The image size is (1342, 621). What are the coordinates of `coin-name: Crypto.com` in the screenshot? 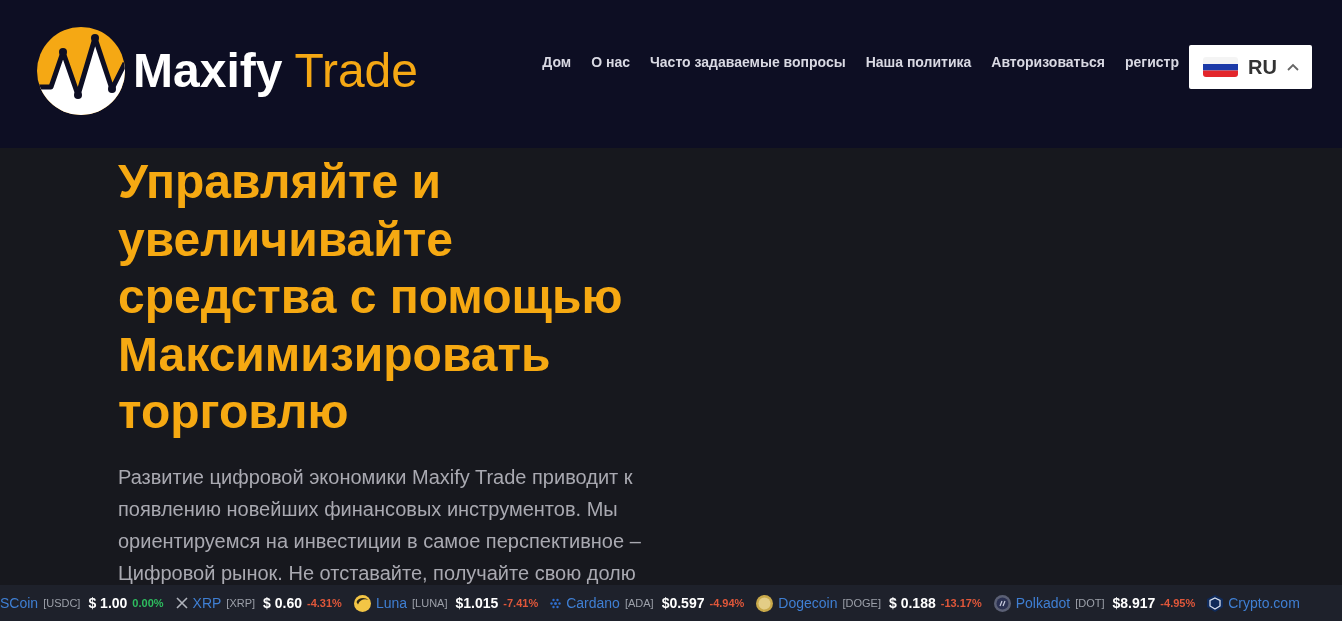 It's located at (1264, 603).